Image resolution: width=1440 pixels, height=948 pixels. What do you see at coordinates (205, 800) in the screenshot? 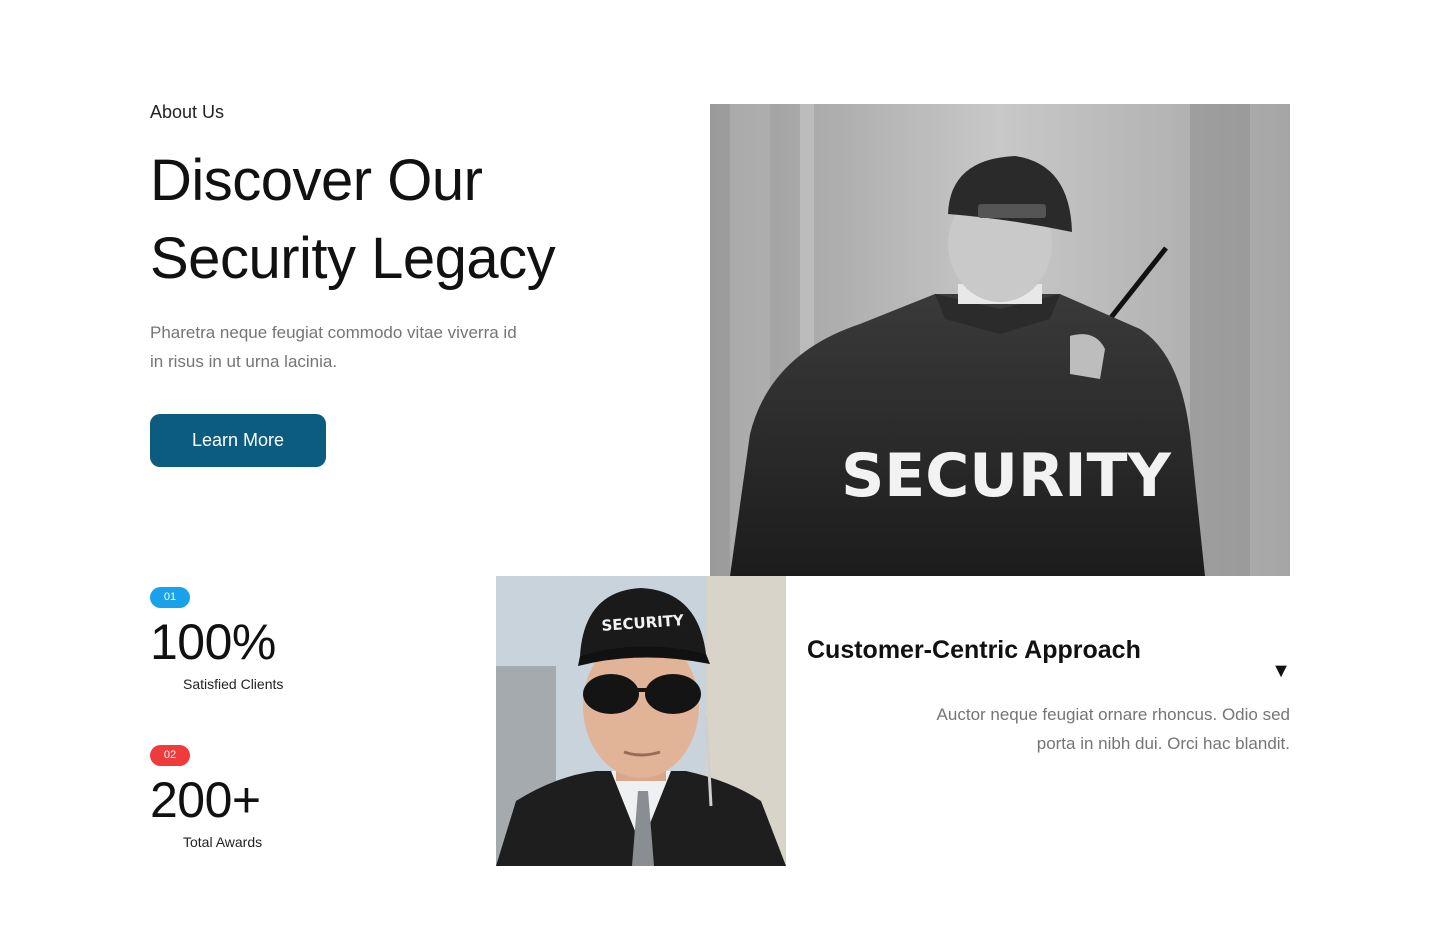
I see `stat-value: 200+` at bounding box center [205, 800].